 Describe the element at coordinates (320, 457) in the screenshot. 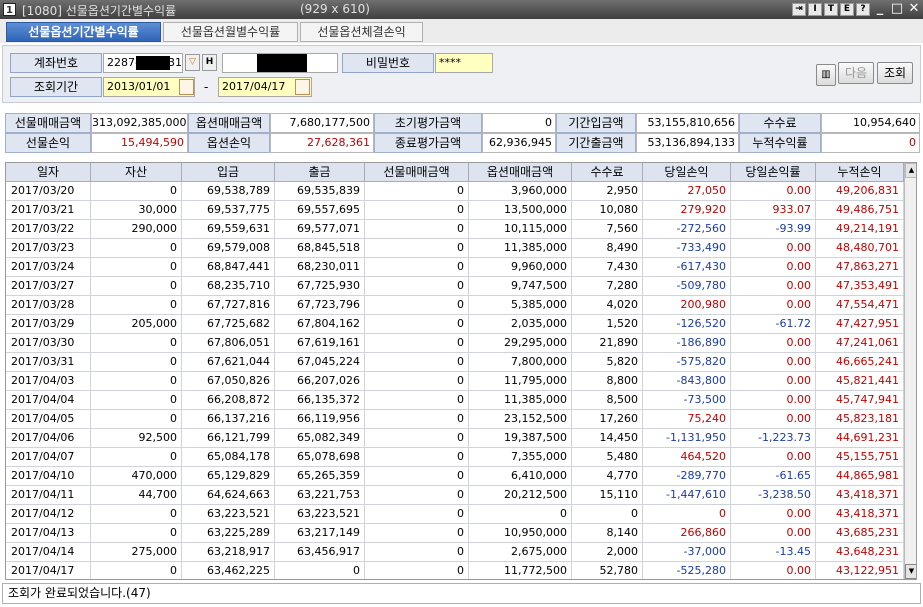

I see `cell-withdrawal: 65,078,698` at that location.